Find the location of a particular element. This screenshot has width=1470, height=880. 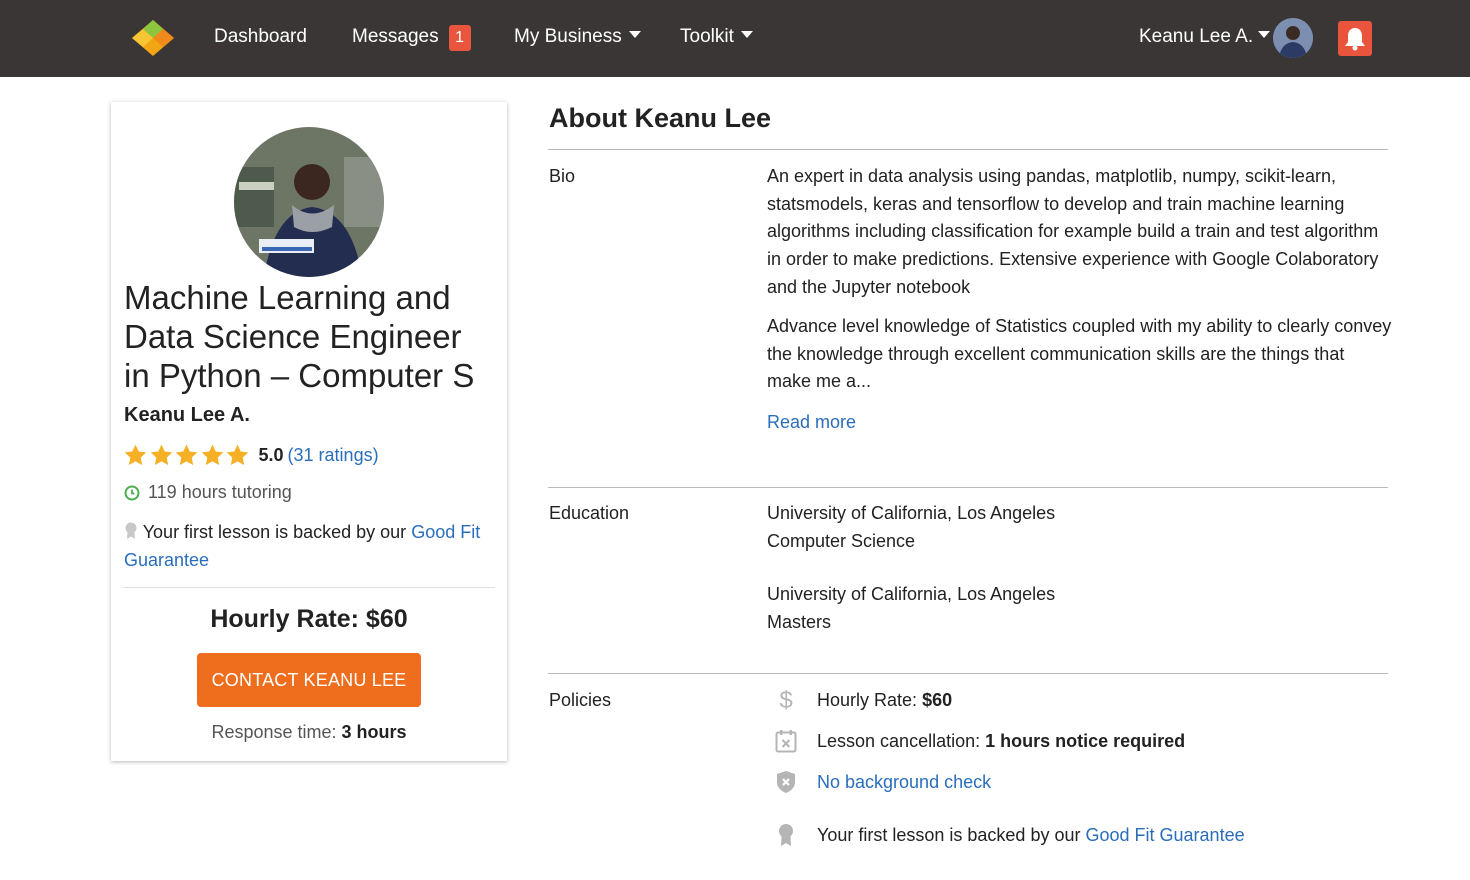

contact-tutor-button: CONTACT KEANU LEE is located at coordinates (309, 680).